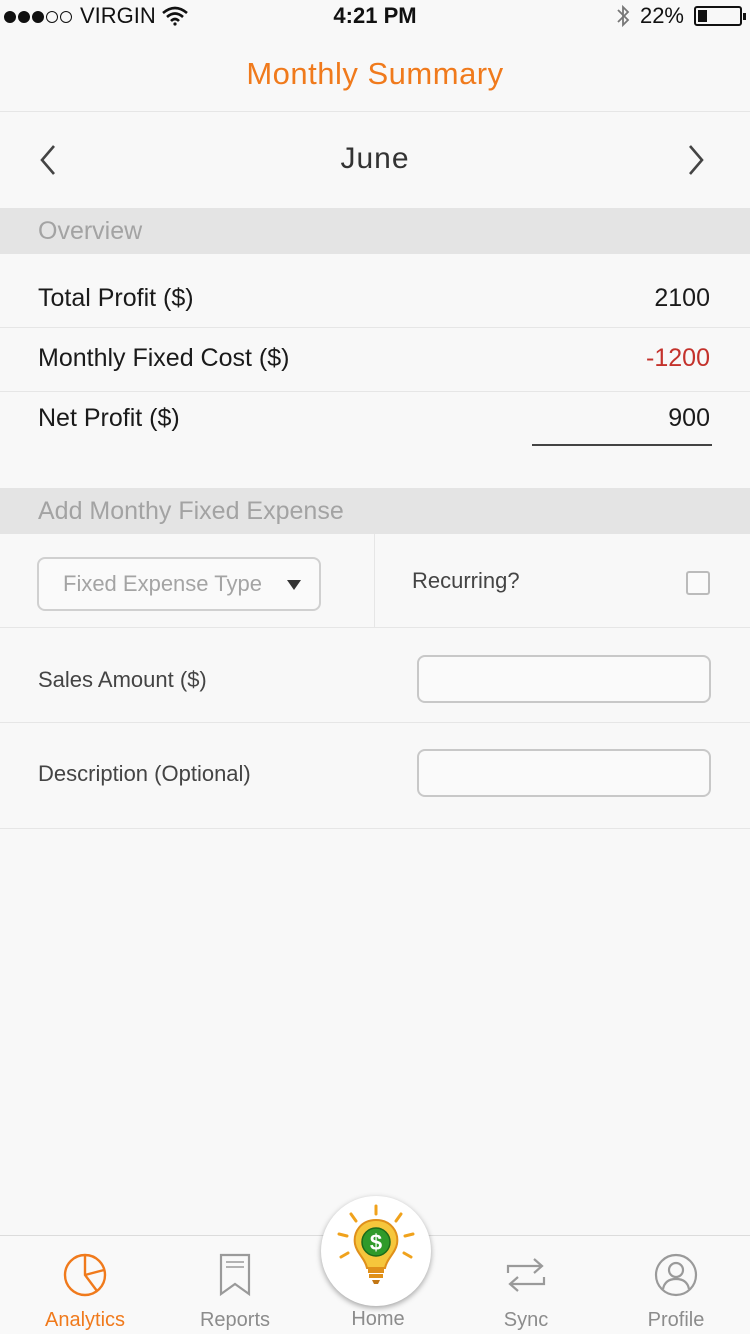 The image size is (750, 1334). What do you see at coordinates (623, 16) in the screenshot?
I see `bluetooth-icon` at bounding box center [623, 16].